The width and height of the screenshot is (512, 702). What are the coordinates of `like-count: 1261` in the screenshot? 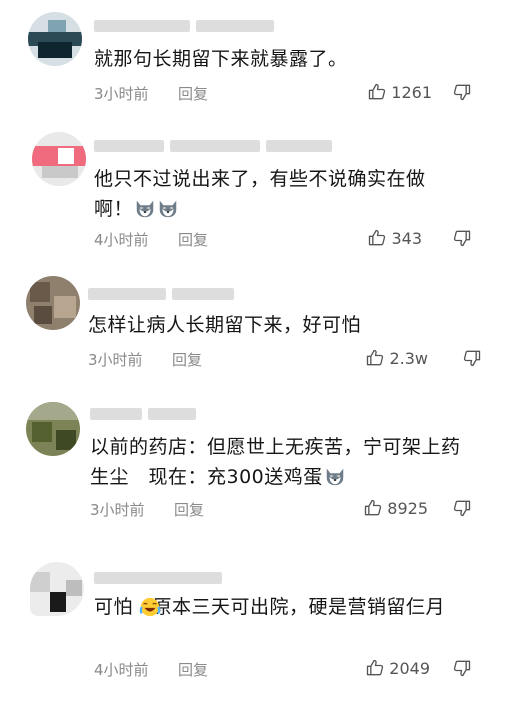 It's located at (411, 92).